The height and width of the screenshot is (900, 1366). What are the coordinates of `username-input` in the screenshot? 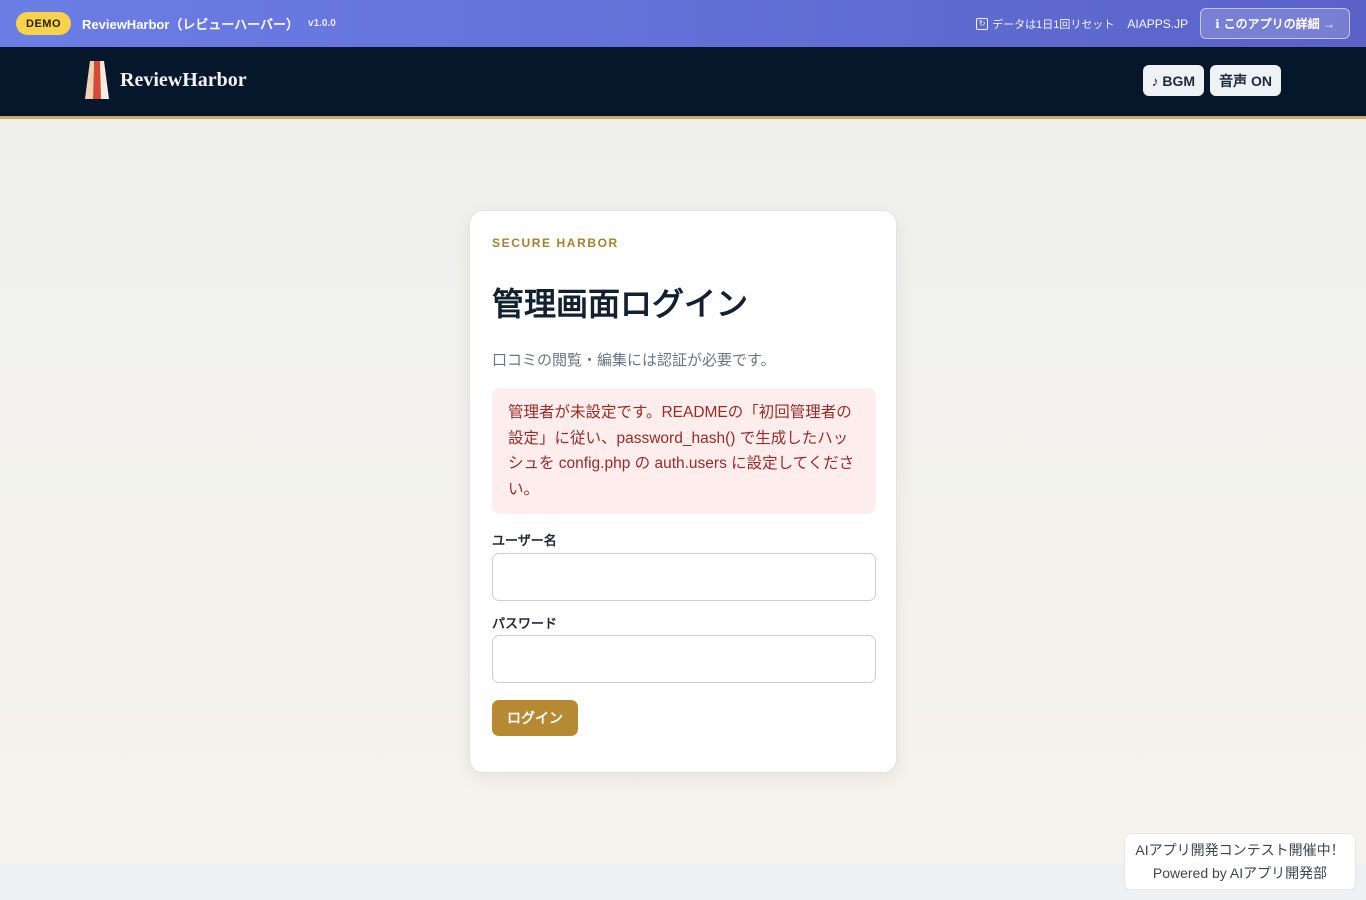 It's located at (684, 577).